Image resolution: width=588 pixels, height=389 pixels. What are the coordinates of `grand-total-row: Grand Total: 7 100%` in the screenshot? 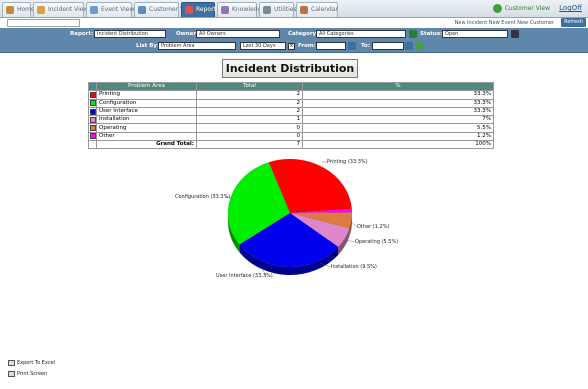 It's located at (291, 145).